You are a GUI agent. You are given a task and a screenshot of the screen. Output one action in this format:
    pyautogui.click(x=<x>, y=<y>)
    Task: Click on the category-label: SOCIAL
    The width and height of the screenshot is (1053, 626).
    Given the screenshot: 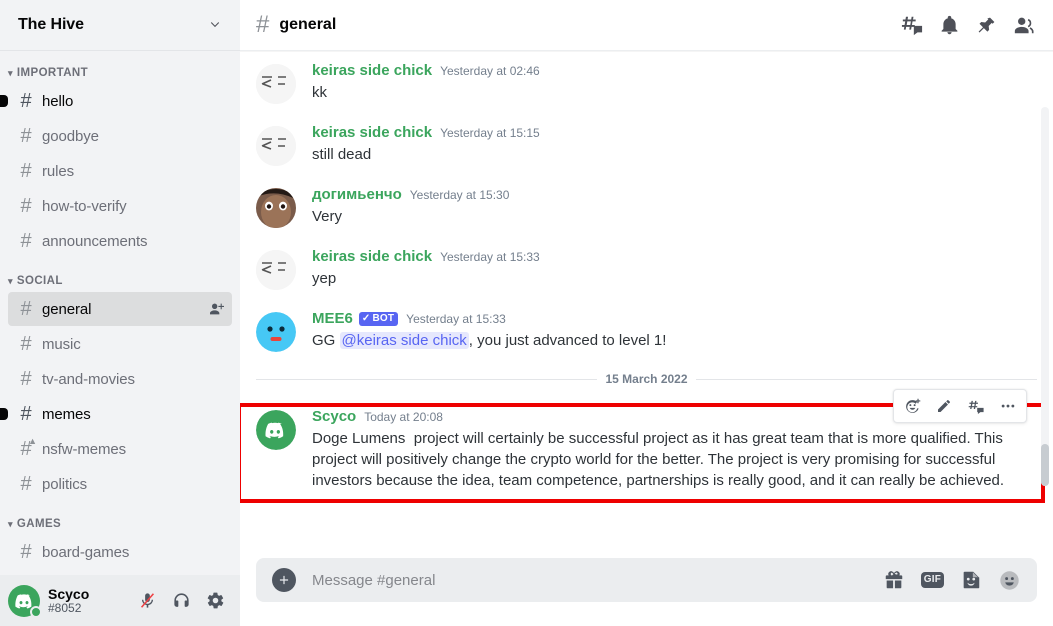 What is the action you would take?
    pyautogui.click(x=39, y=281)
    